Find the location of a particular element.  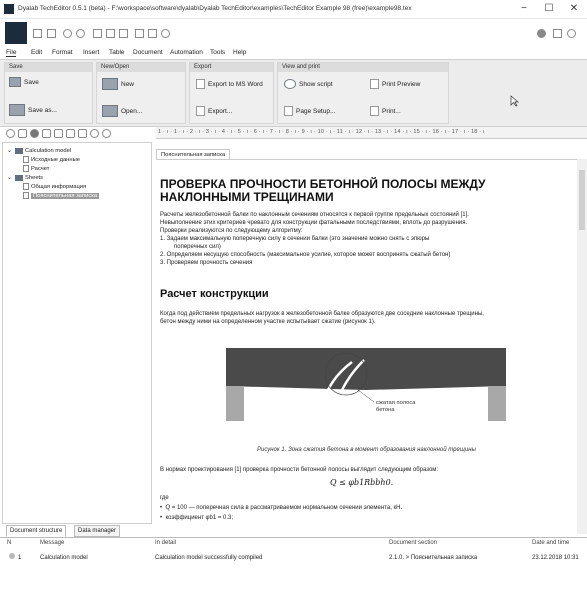

tree-item-input-data: Исходные данные is located at coordinates (51, 159).